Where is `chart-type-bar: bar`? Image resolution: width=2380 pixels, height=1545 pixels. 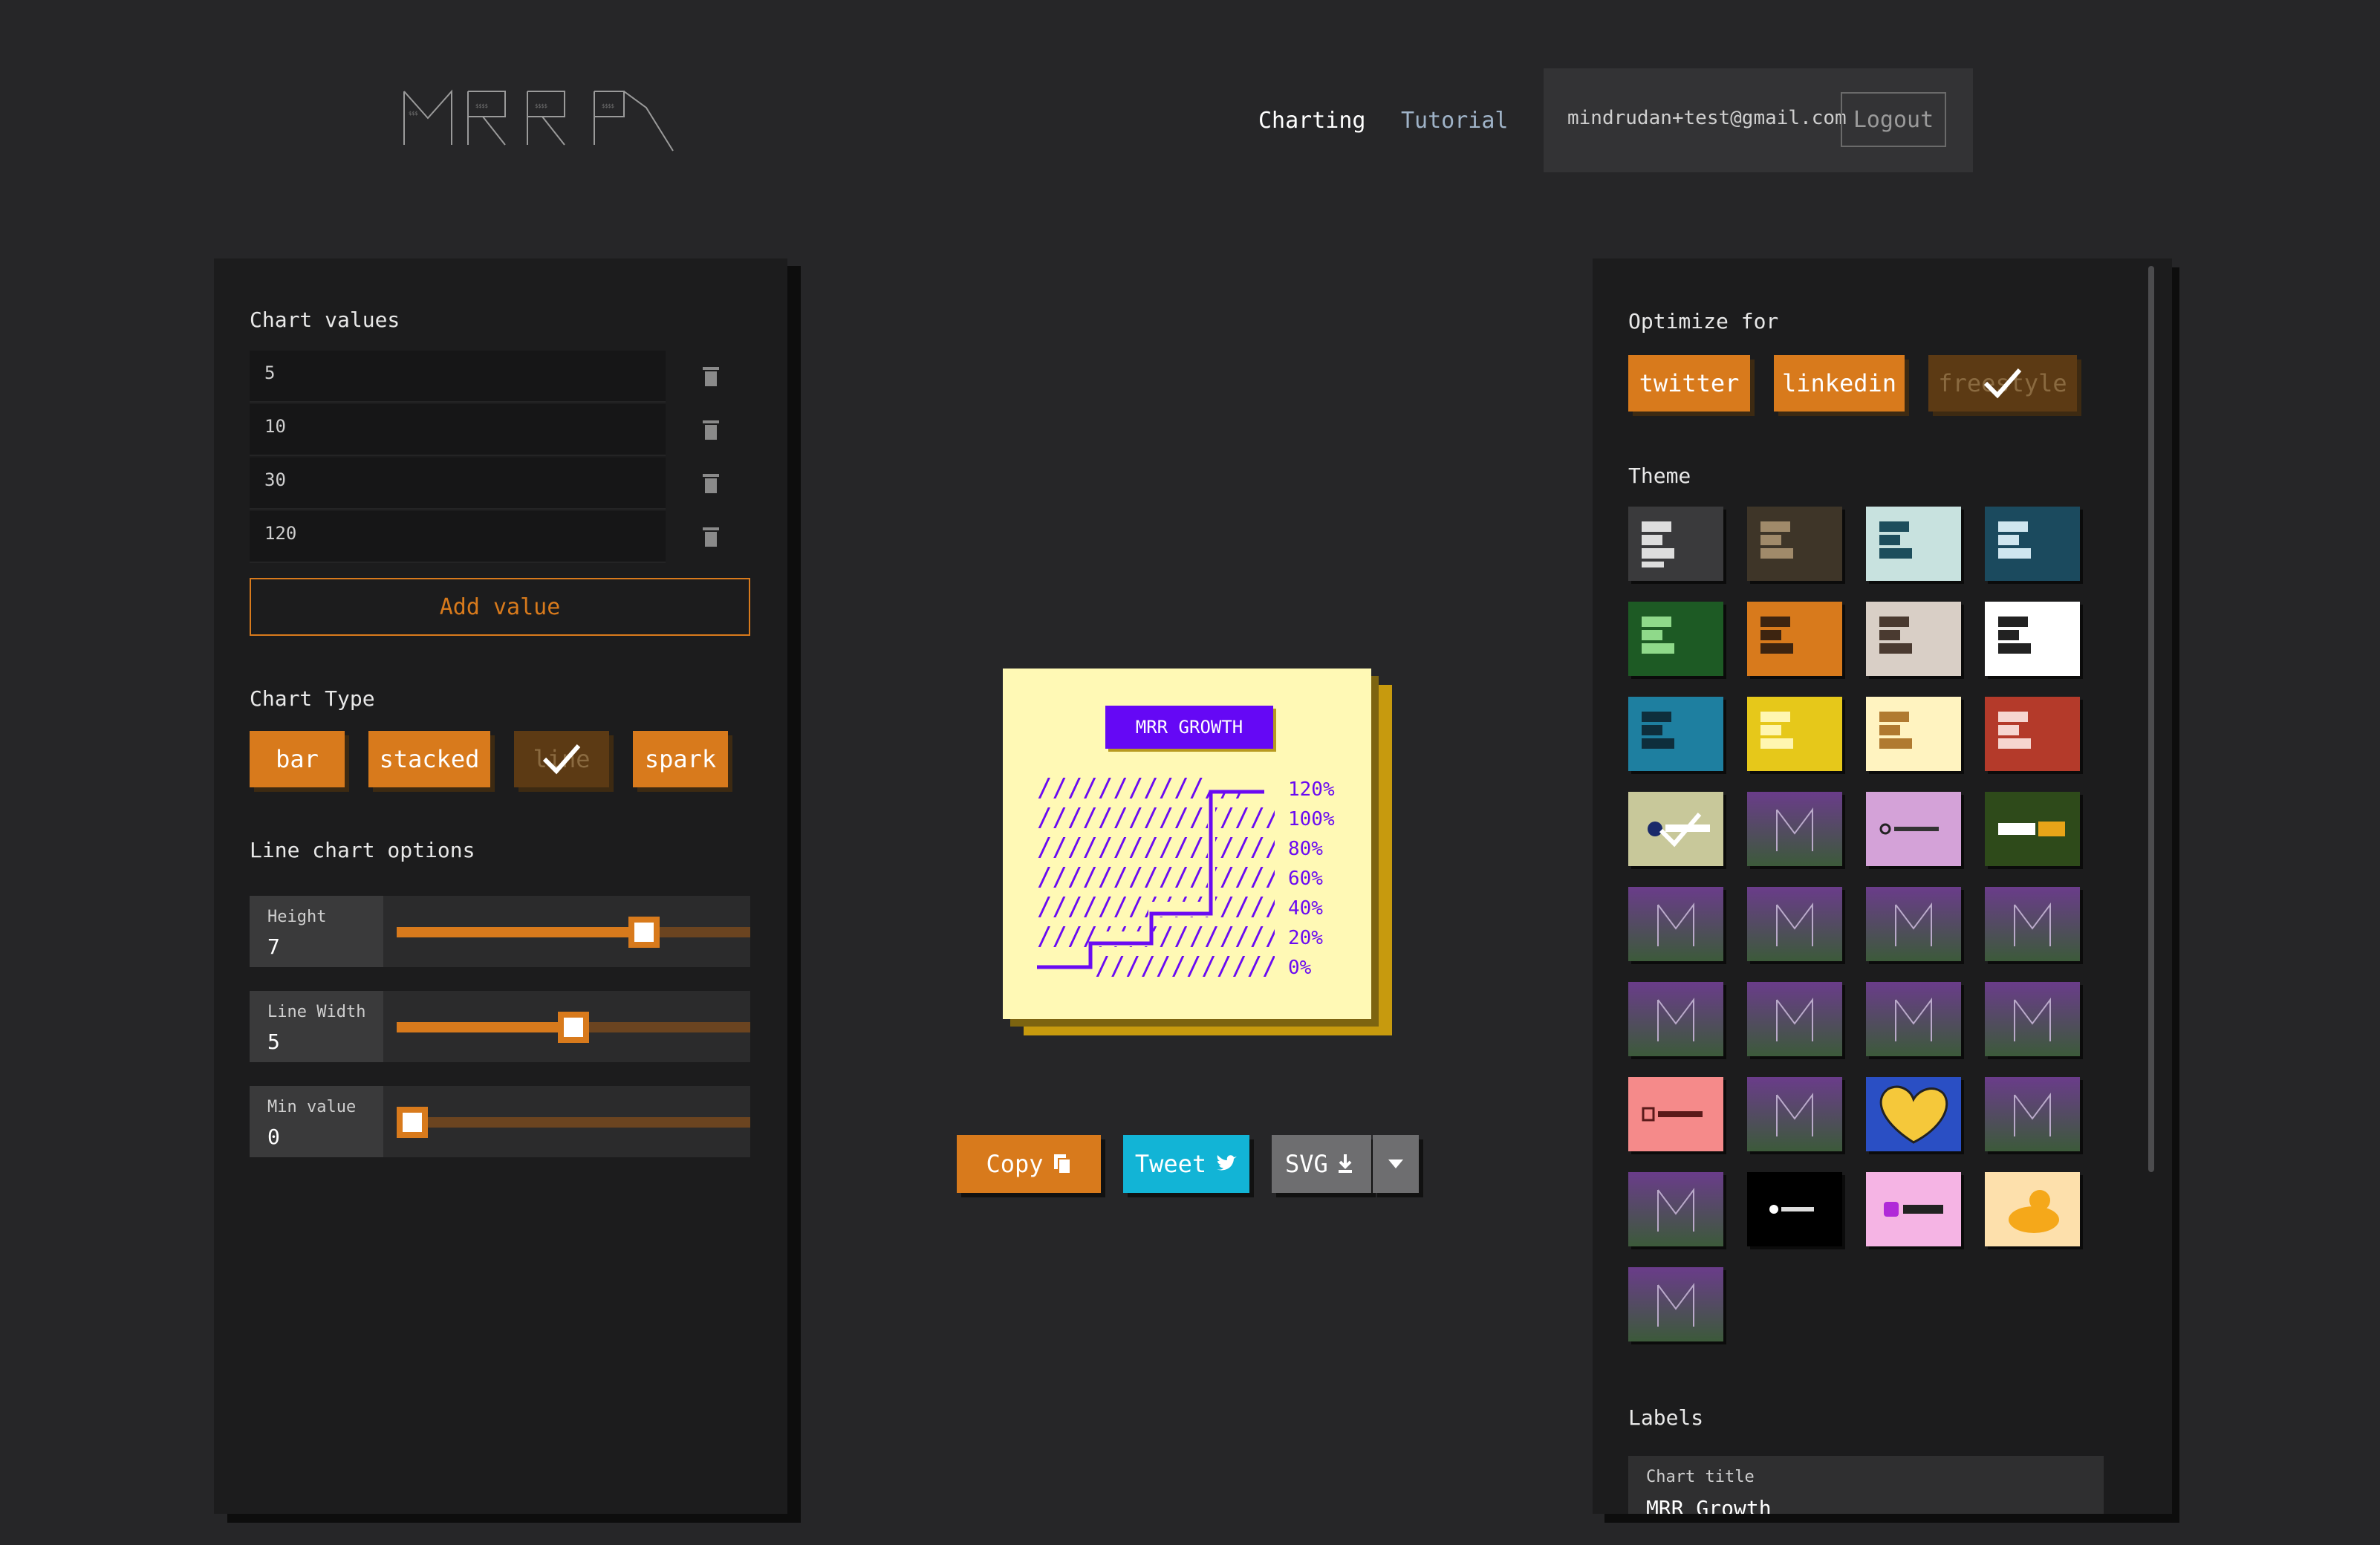 chart-type-bar: bar is located at coordinates (298, 759).